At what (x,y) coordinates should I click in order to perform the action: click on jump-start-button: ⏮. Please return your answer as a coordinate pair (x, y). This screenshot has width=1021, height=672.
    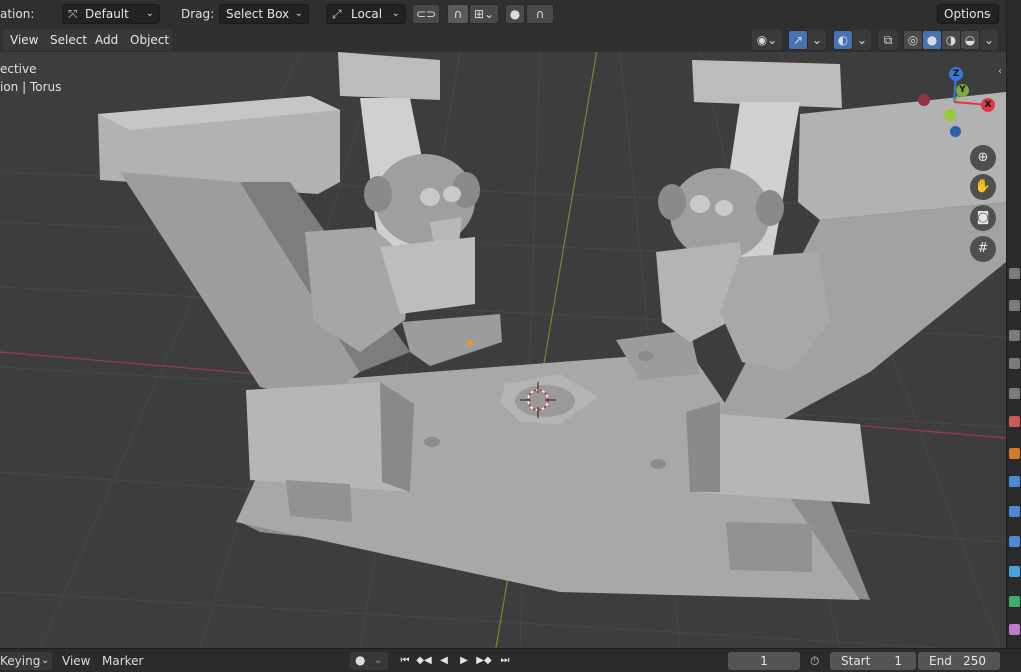
    Looking at the image, I should click on (405, 661).